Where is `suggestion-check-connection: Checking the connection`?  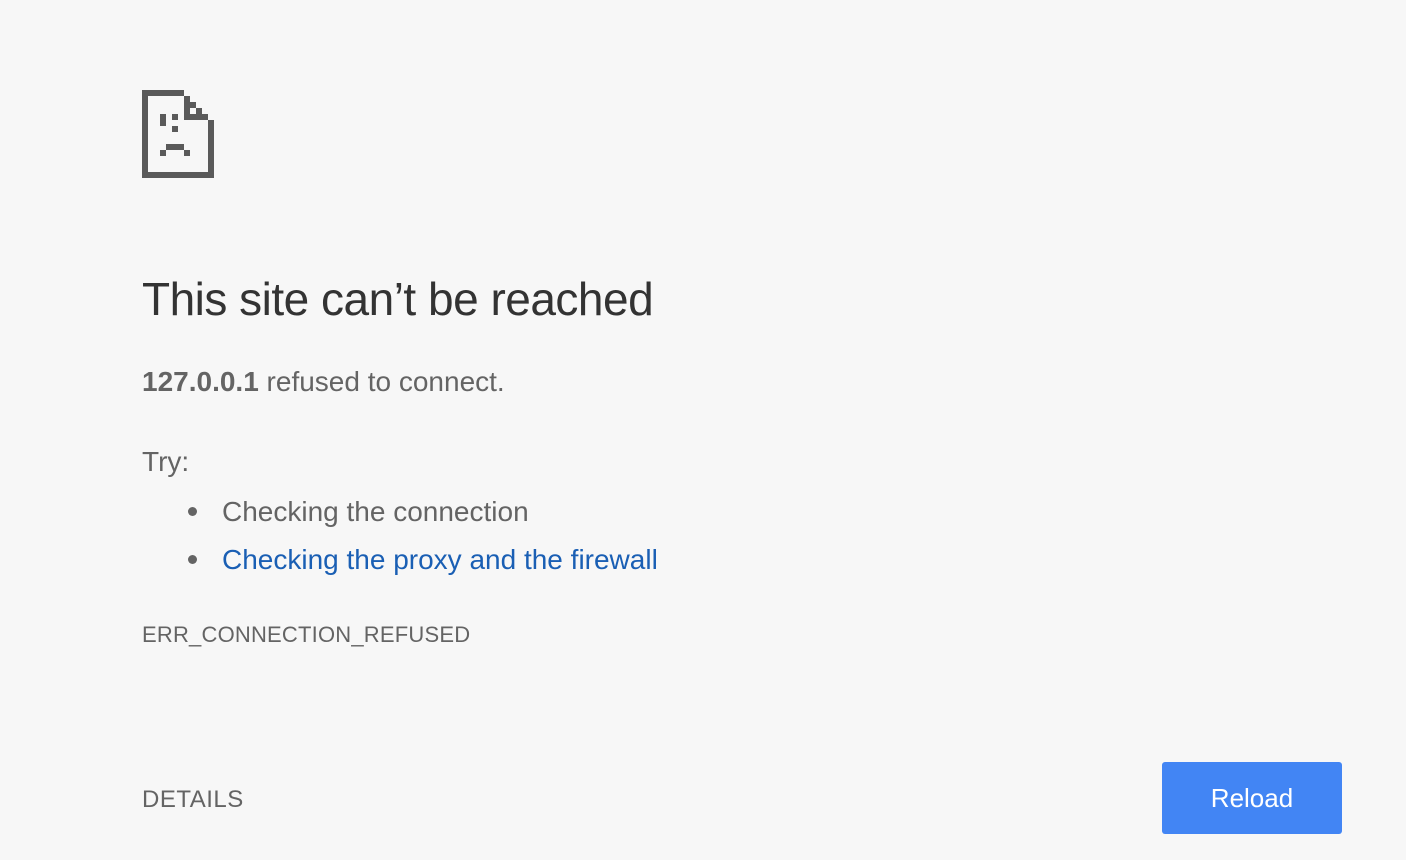 suggestion-check-connection: Checking the connection is located at coordinates (375, 511).